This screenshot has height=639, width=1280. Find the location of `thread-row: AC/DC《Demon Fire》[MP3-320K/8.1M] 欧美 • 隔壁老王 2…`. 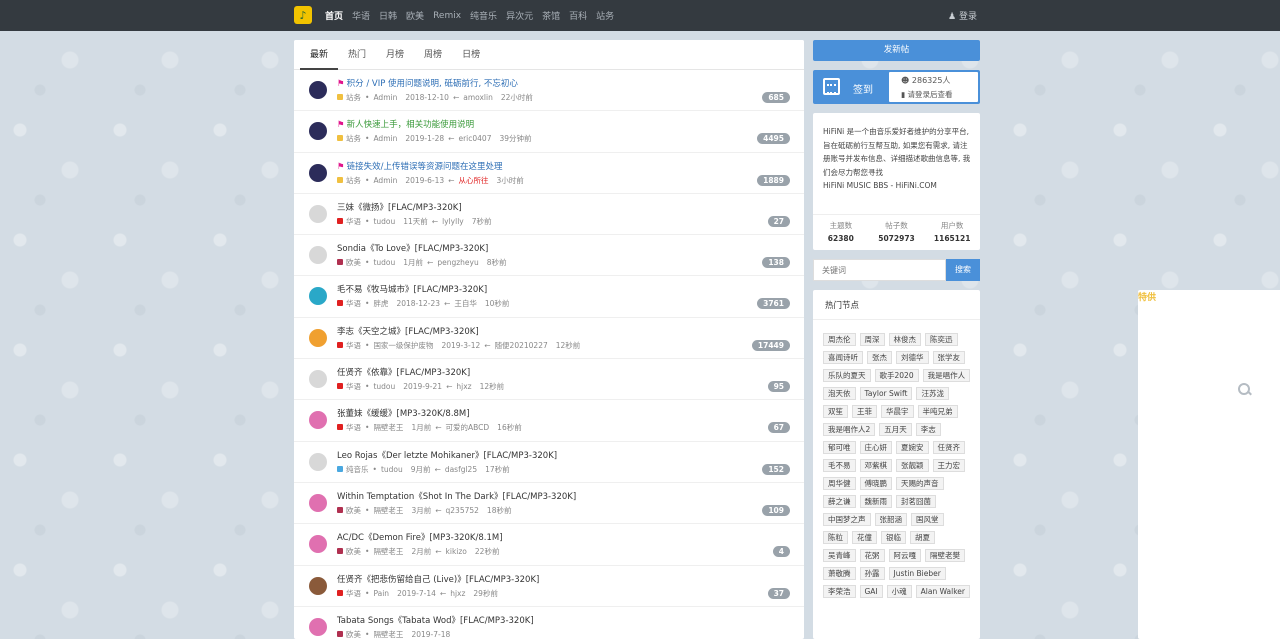

thread-row: AC/DC《Demon Fire》[MP3-320K/8.1M] 欧美 • 隔壁老王 2… is located at coordinates (549, 545).